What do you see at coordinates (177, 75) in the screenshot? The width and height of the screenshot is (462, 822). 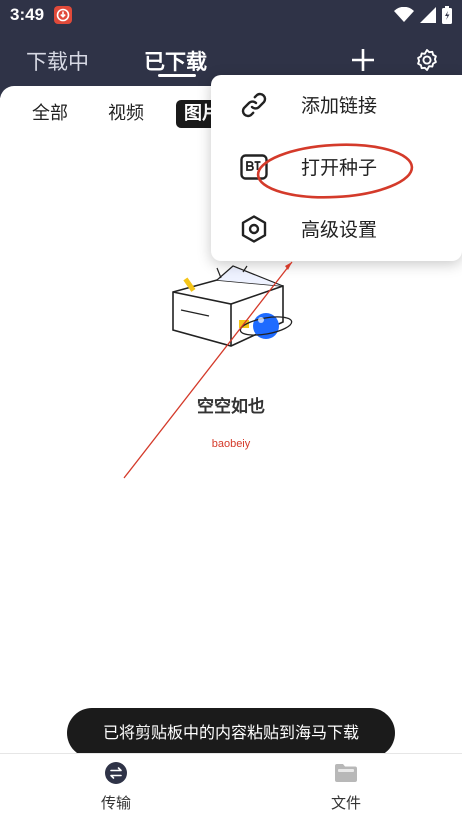 I see `active-tab-indicator` at bounding box center [177, 75].